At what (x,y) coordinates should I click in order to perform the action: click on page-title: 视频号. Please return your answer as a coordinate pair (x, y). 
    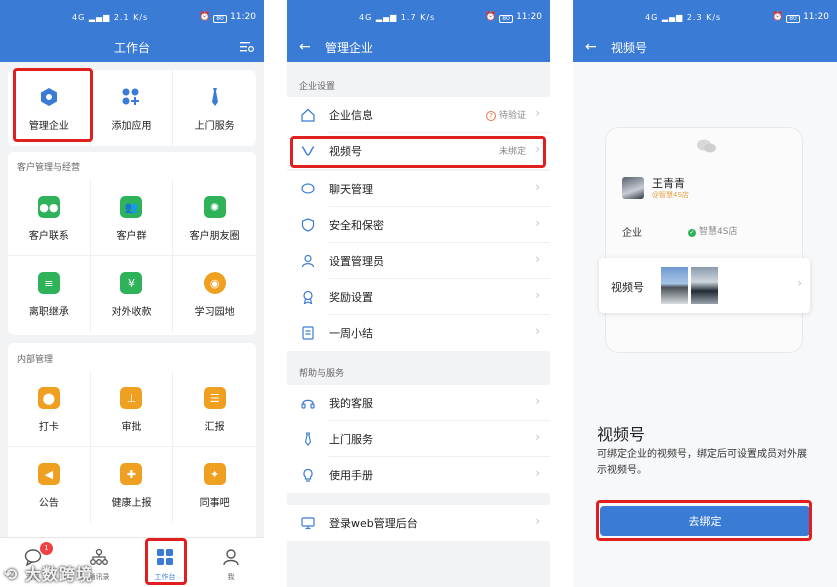
    Looking at the image, I should click on (629, 48).